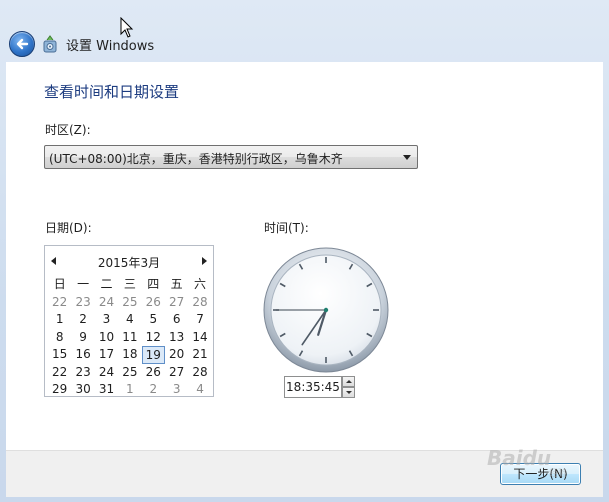  I want to click on calendar-day-other-month: 27, so click(176, 303).